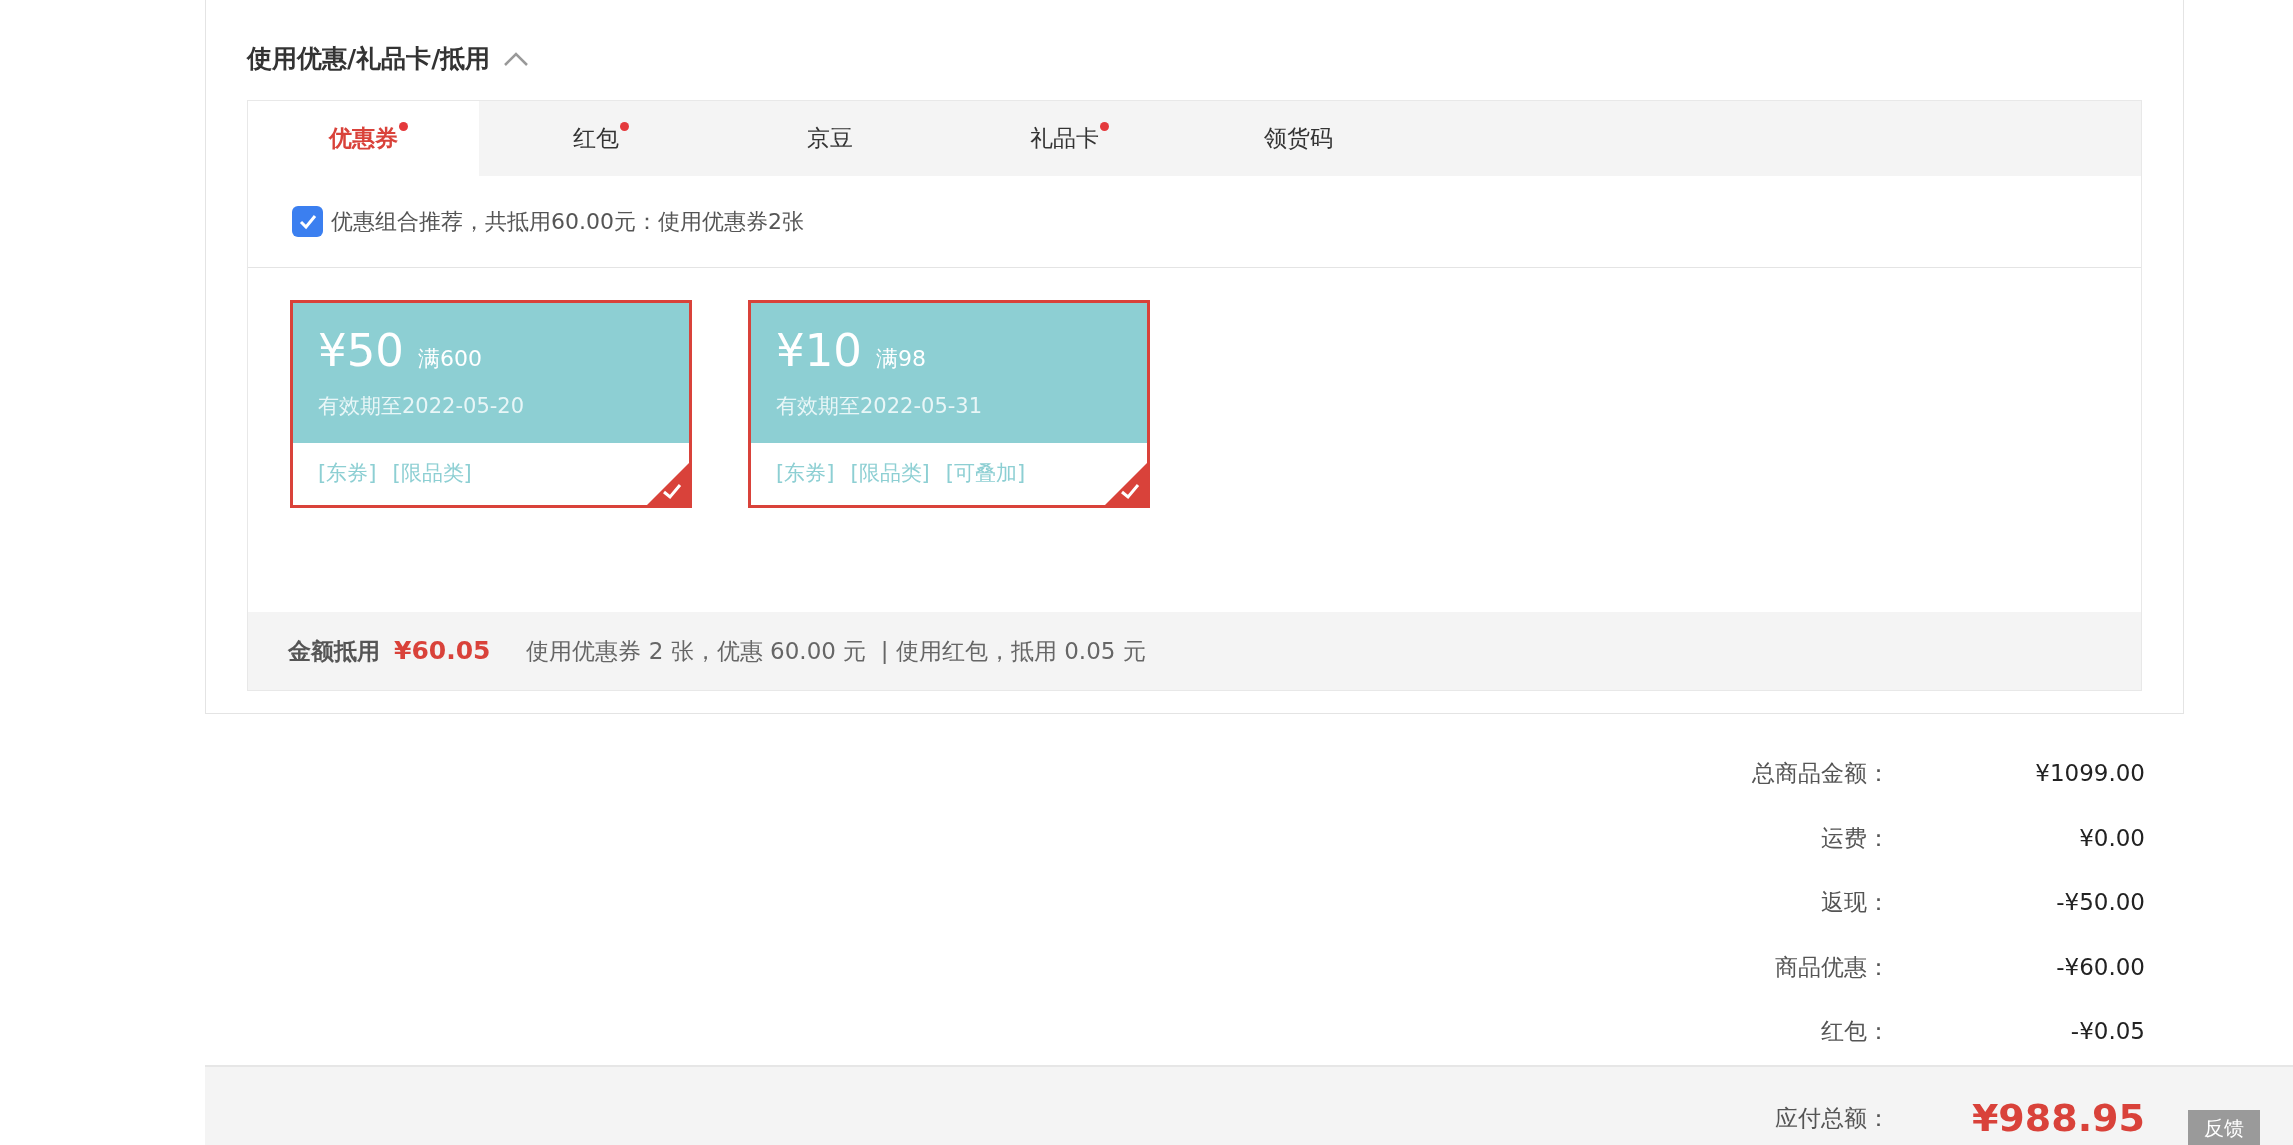 This screenshot has height=1145, width=2293. I want to click on coupon-amount: ¥10, so click(819, 351).